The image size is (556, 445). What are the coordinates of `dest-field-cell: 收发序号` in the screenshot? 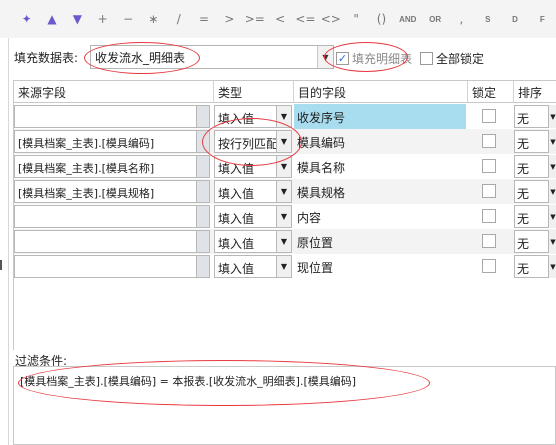 It's located at (380, 116).